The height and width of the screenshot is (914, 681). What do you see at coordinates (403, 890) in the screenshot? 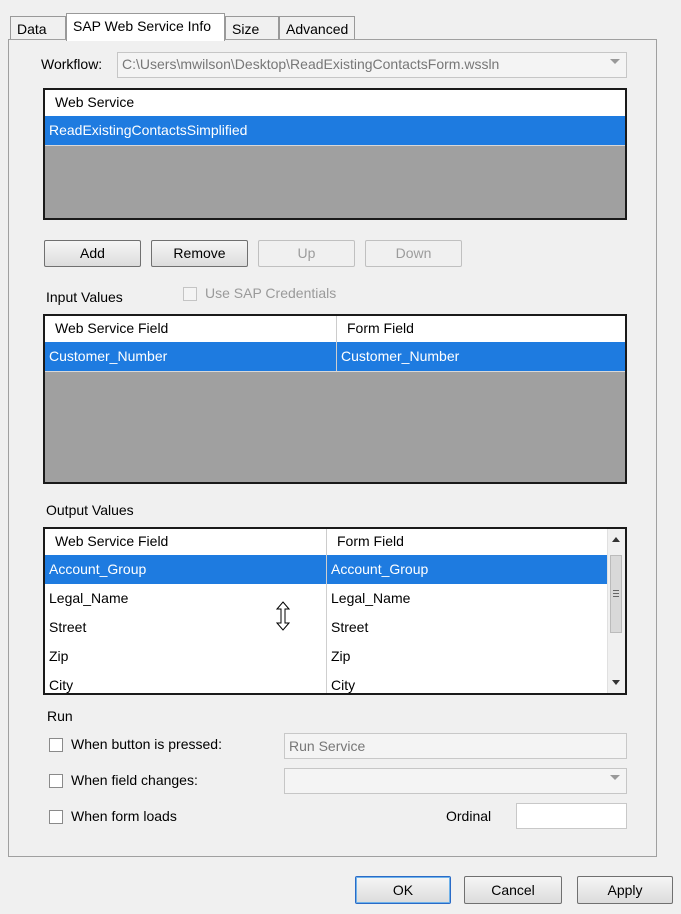
I see `ok-button: OK` at bounding box center [403, 890].